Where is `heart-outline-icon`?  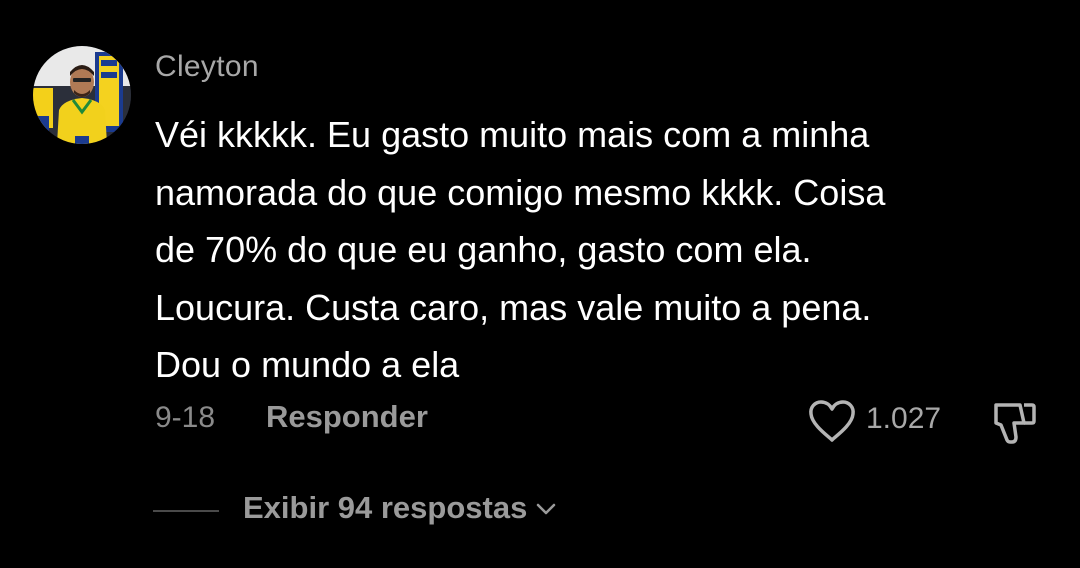
heart-outline-icon is located at coordinates (832, 421).